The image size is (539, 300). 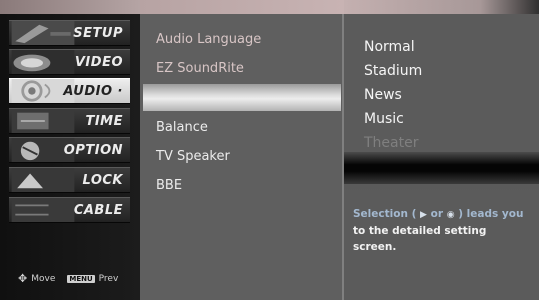 I want to click on menu-item-option: OPTION, so click(x=69, y=150).